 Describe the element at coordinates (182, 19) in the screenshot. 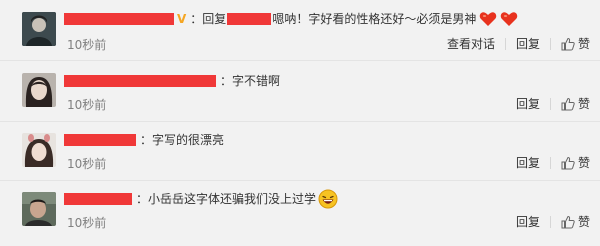

I see `verified-badge-icon: V` at that location.